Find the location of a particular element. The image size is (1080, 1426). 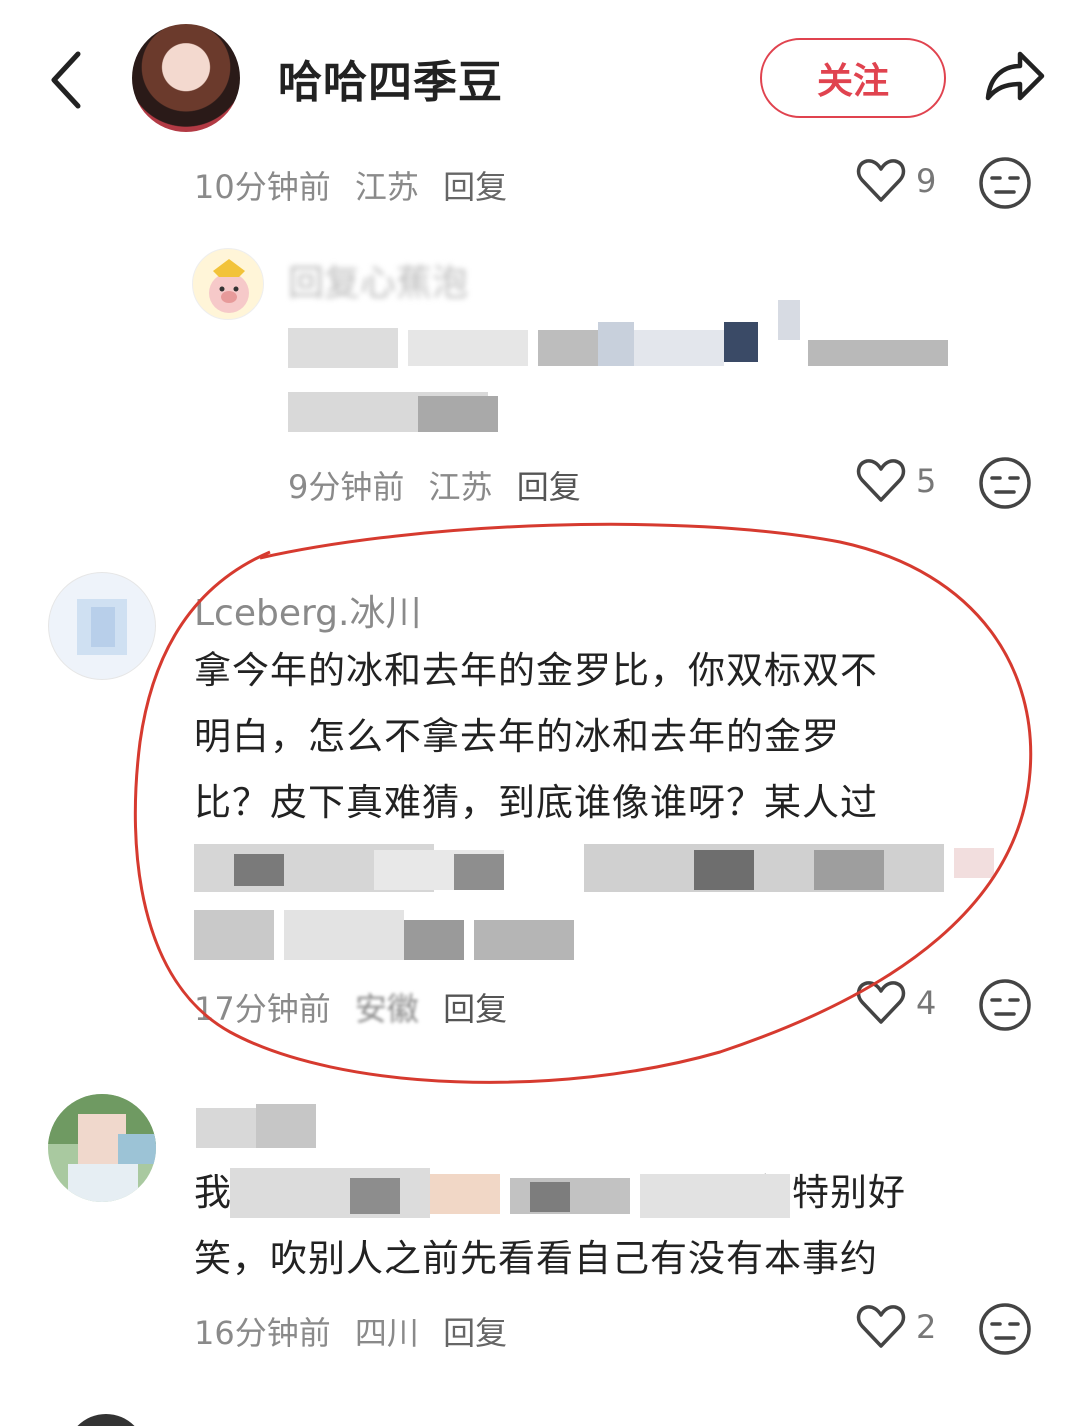

like-count: 9 is located at coordinates (926, 181).